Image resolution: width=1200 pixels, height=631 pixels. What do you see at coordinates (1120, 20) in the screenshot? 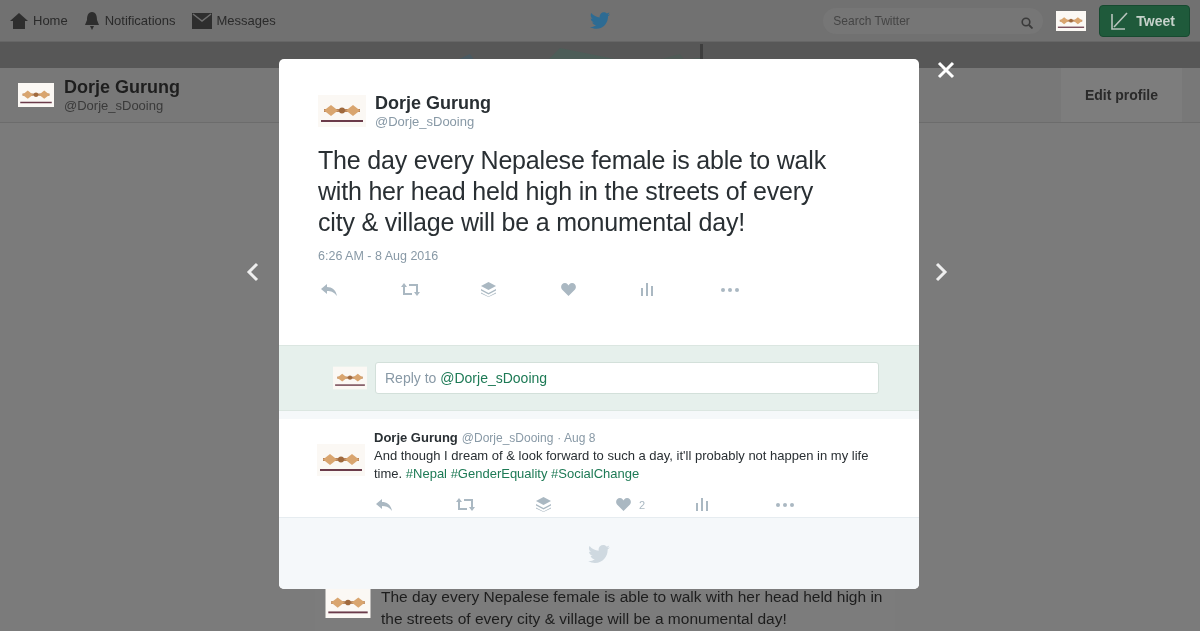
I see `compose-icon` at bounding box center [1120, 20].